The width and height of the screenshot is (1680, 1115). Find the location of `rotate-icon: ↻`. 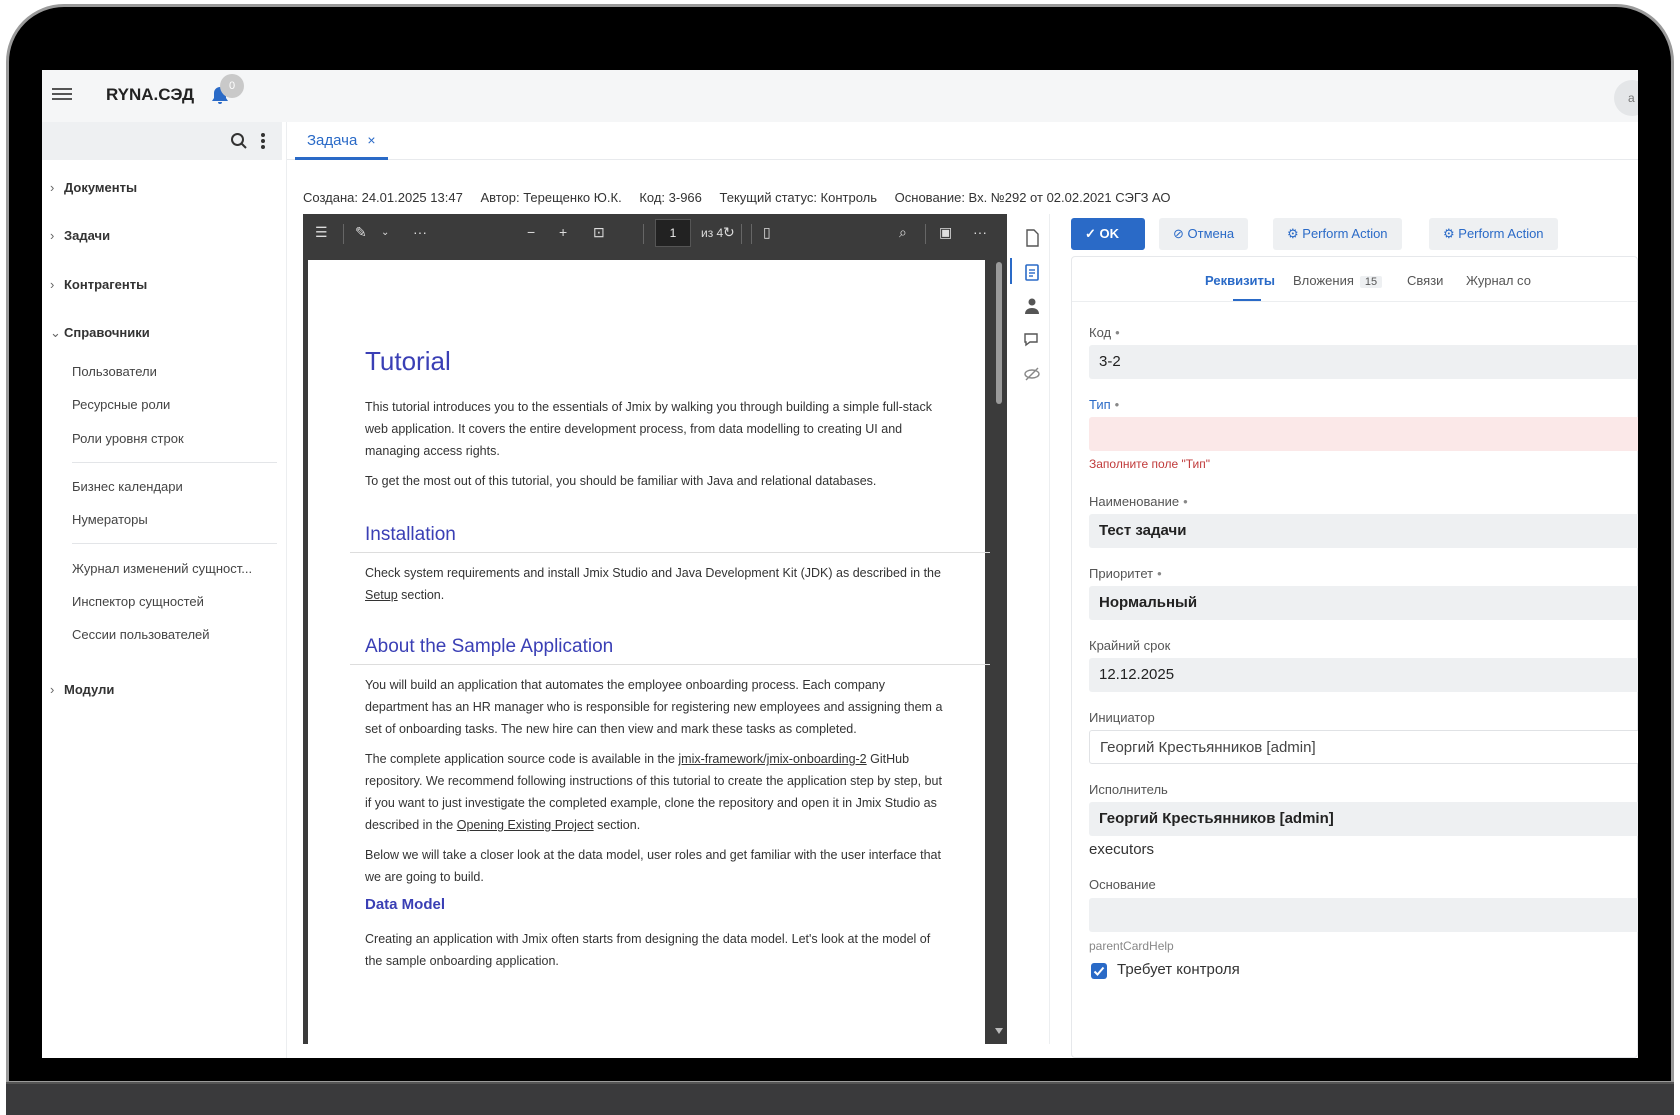

rotate-icon: ↻ is located at coordinates (729, 232).